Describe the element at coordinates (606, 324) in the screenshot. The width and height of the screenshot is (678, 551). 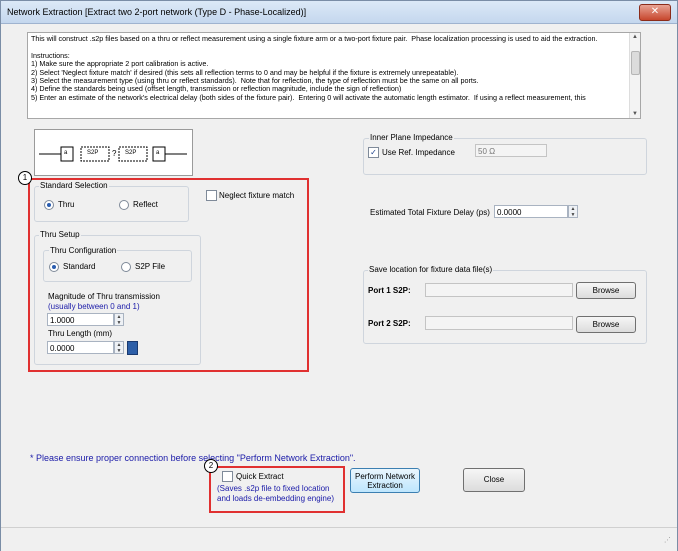
I see `port2-browse-button: Browse` at that location.